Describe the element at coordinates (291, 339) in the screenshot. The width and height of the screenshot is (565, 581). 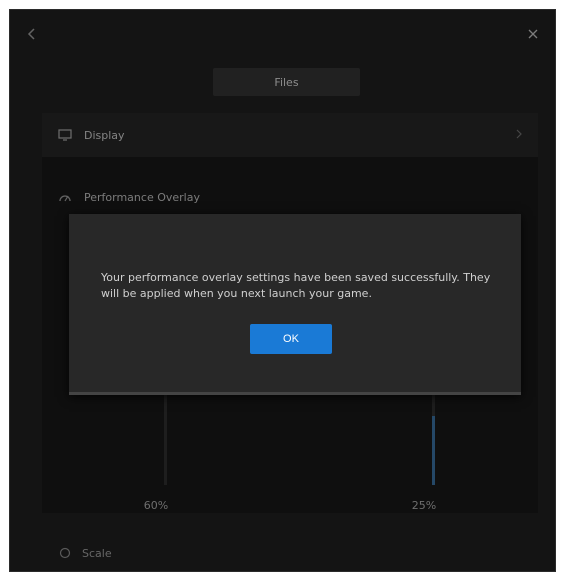
I see `ok-button: OK` at that location.